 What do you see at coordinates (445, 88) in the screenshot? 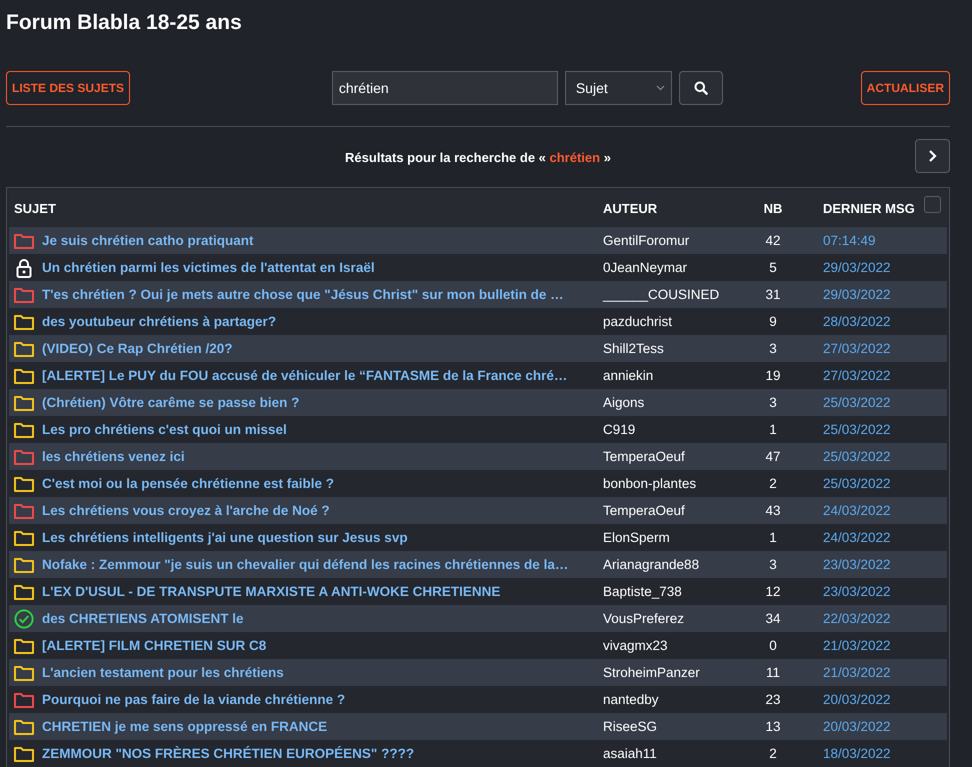
I see `search-field: chrétien` at bounding box center [445, 88].